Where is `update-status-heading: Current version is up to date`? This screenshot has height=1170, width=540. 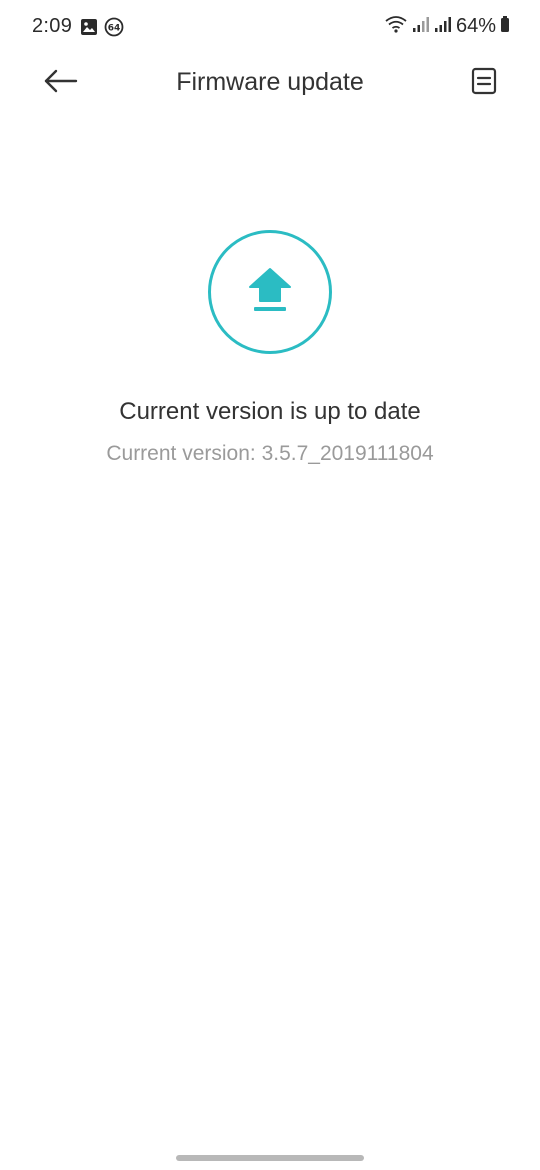 update-status-heading: Current version is up to date is located at coordinates (270, 411).